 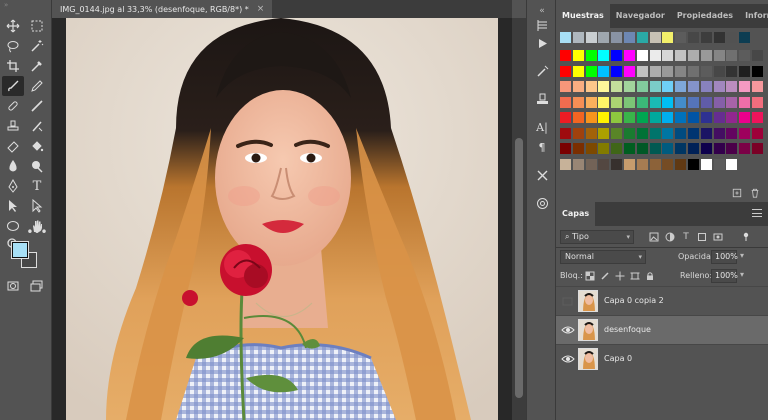 I want to click on new-swatch-icon, so click(x=737, y=193).